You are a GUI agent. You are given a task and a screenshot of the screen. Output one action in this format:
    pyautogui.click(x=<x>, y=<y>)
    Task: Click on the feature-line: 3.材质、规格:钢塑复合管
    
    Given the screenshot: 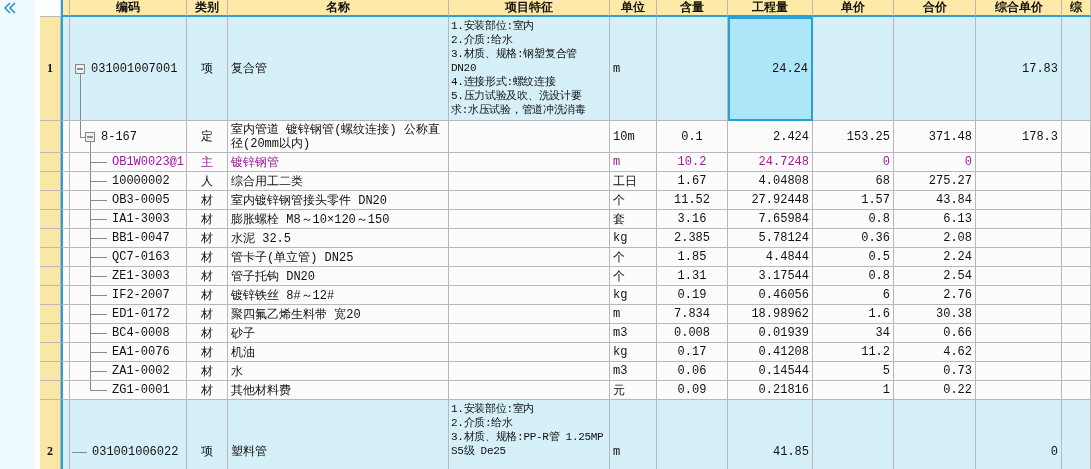 What is the action you would take?
    pyautogui.click(x=514, y=54)
    